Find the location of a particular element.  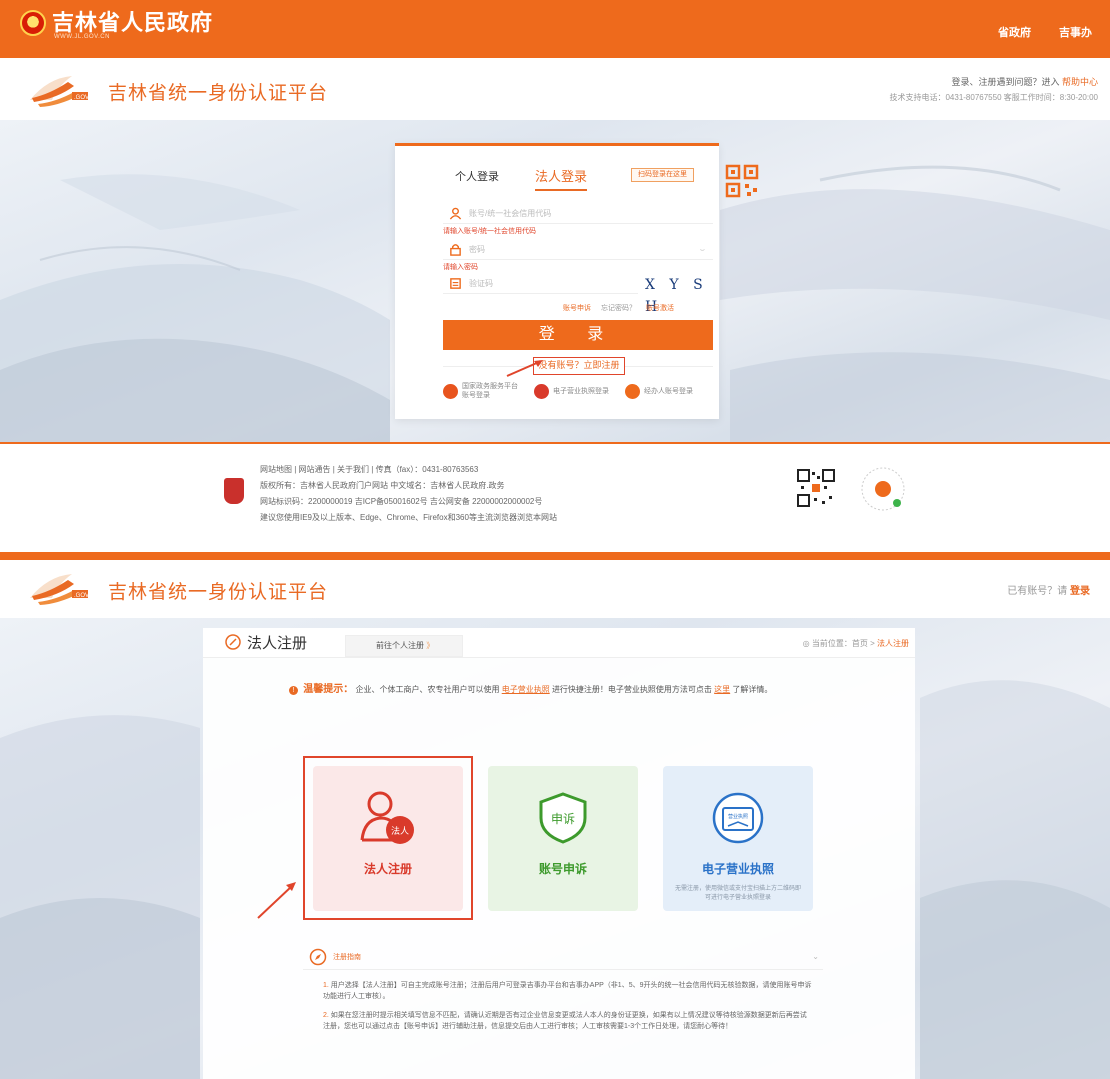

business-license-desc: 无需注册，使用微信或支付宝扫描上方二维码即可进行电子营业执照登录 is located at coordinates (737, 893).